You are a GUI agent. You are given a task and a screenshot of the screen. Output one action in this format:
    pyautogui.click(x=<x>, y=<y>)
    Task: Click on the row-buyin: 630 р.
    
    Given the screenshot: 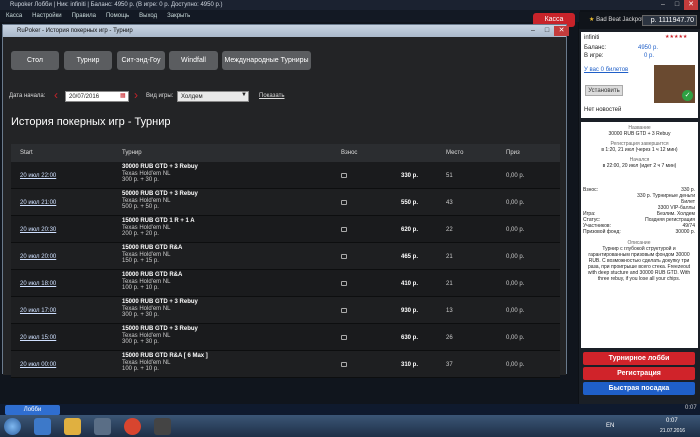 What is the action you would take?
    pyautogui.click(x=410, y=338)
    